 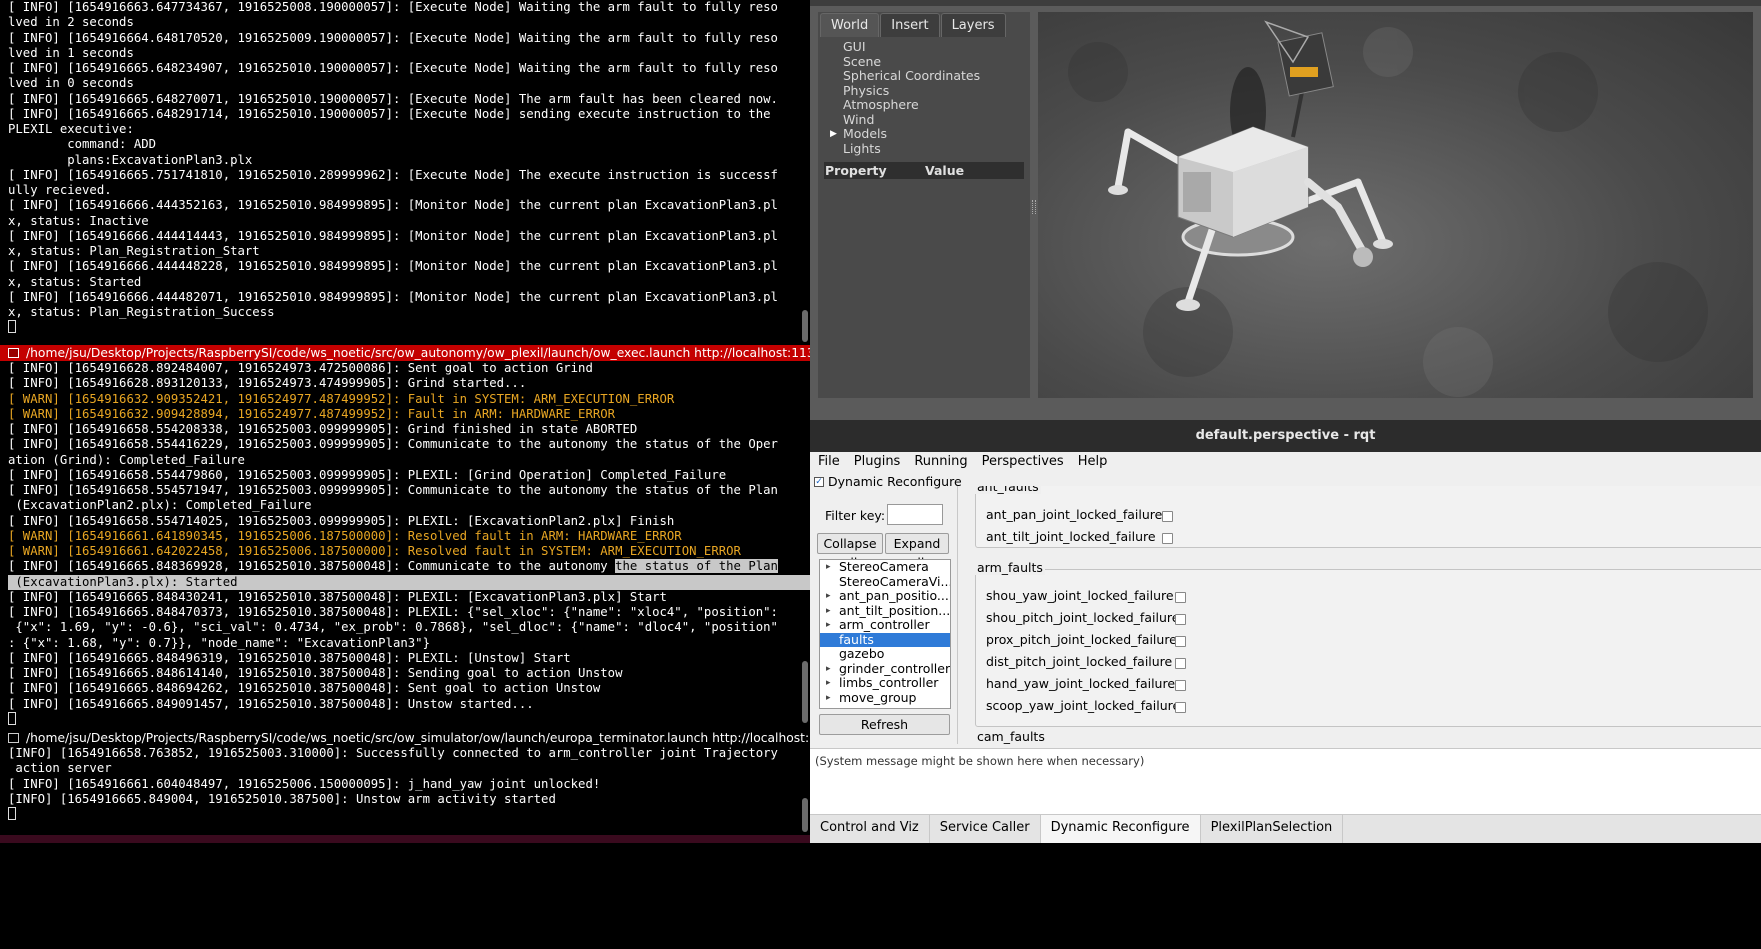 I want to click on tab-dynamic-reconfigure: Dynamic Reconfigure, so click(x=1120, y=829).